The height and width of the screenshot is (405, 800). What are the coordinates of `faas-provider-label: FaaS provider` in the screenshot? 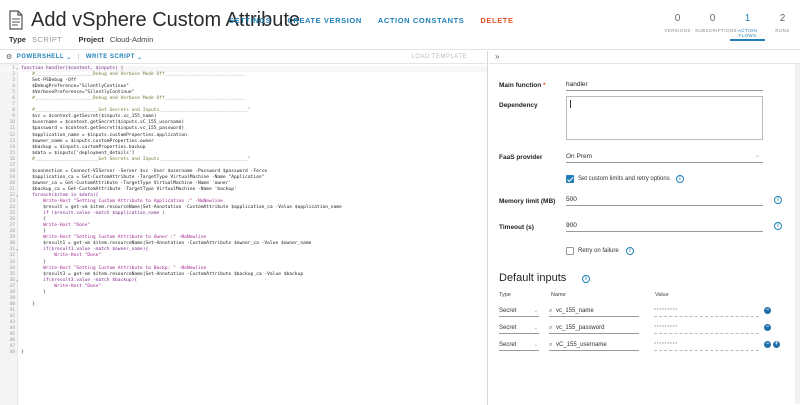 It's located at (521, 157).